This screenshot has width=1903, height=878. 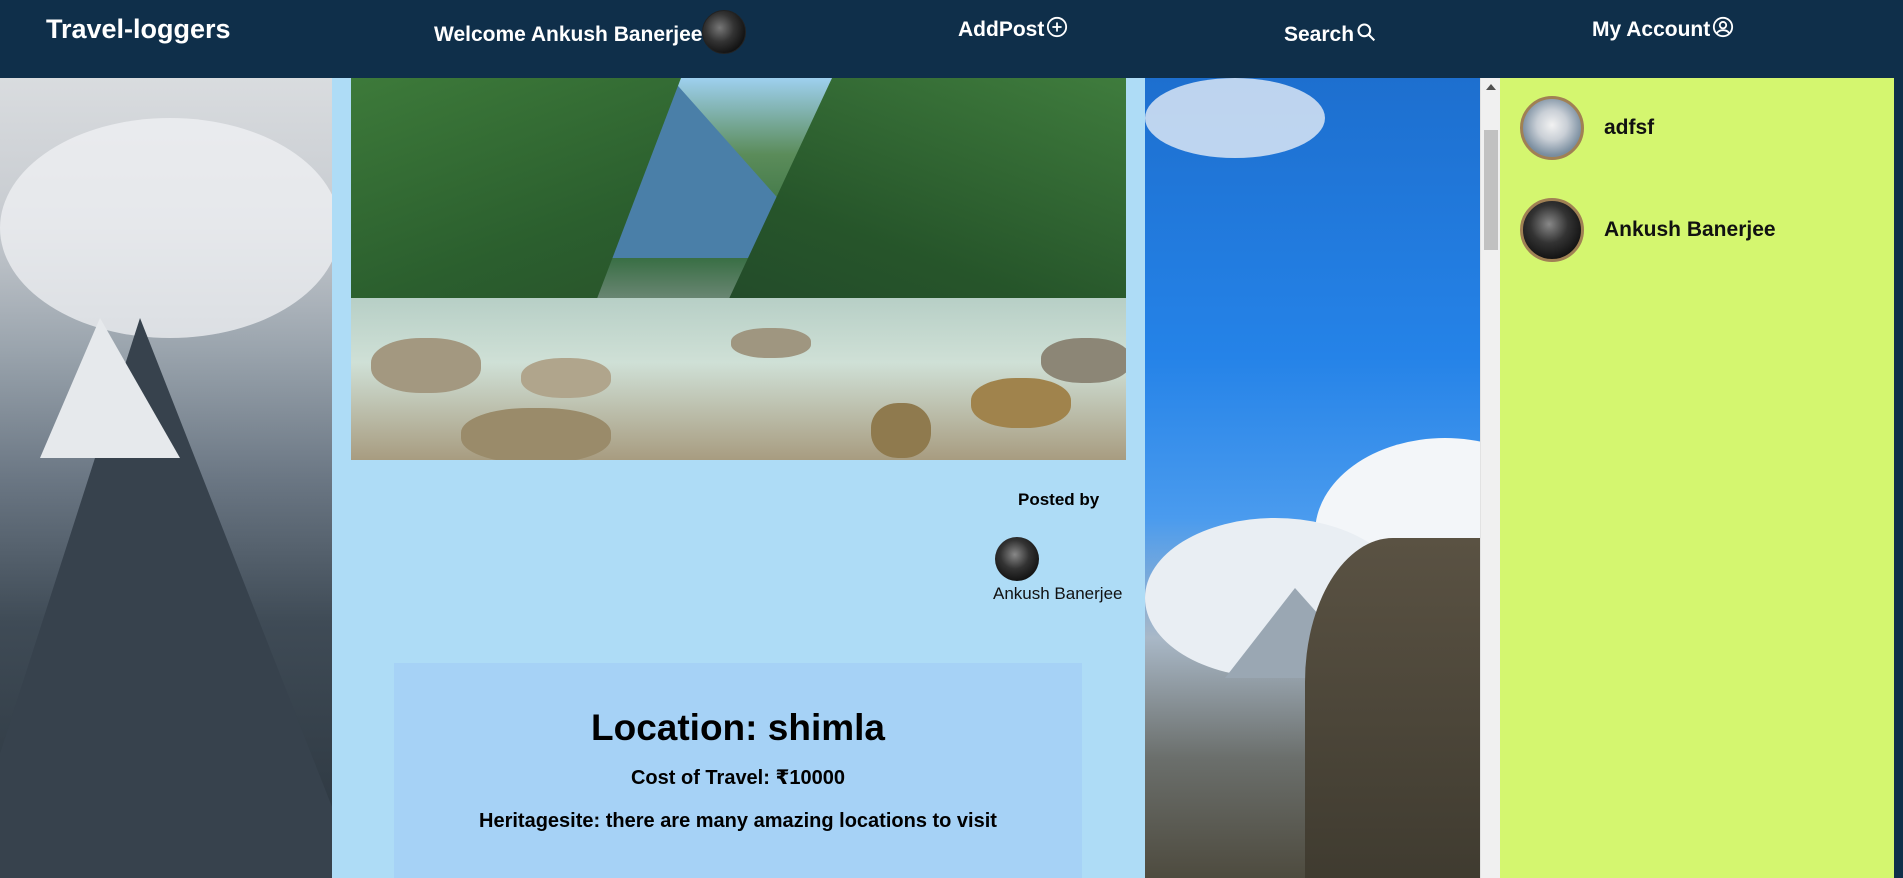 What do you see at coordinates (1059, 499) in the screenshot?
I see `posted-by-label: Posted by` at bounding box center [1059, 499].